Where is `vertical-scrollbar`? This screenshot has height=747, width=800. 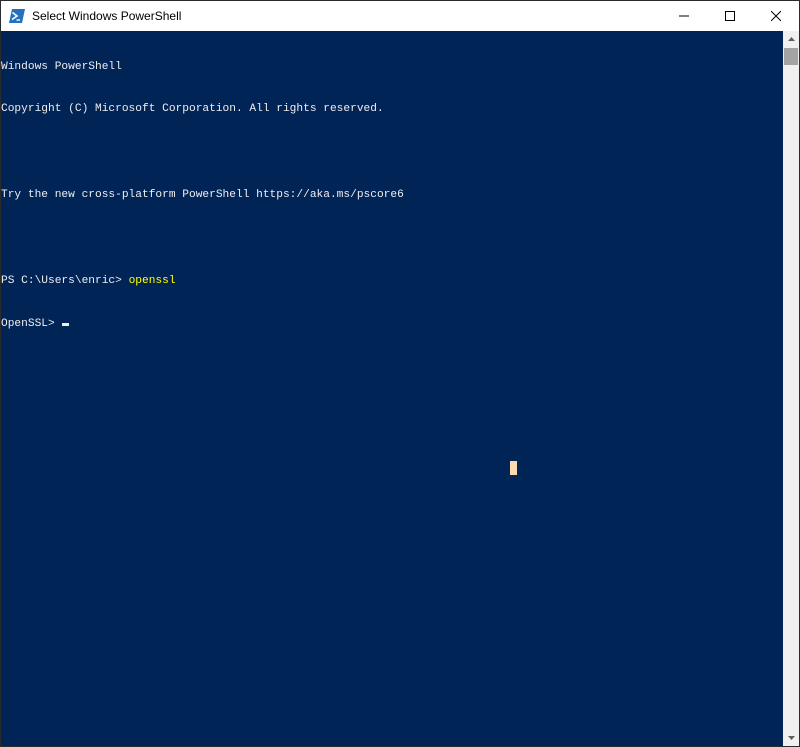
vertical-scrollbar is located at coordinates (791, 388).